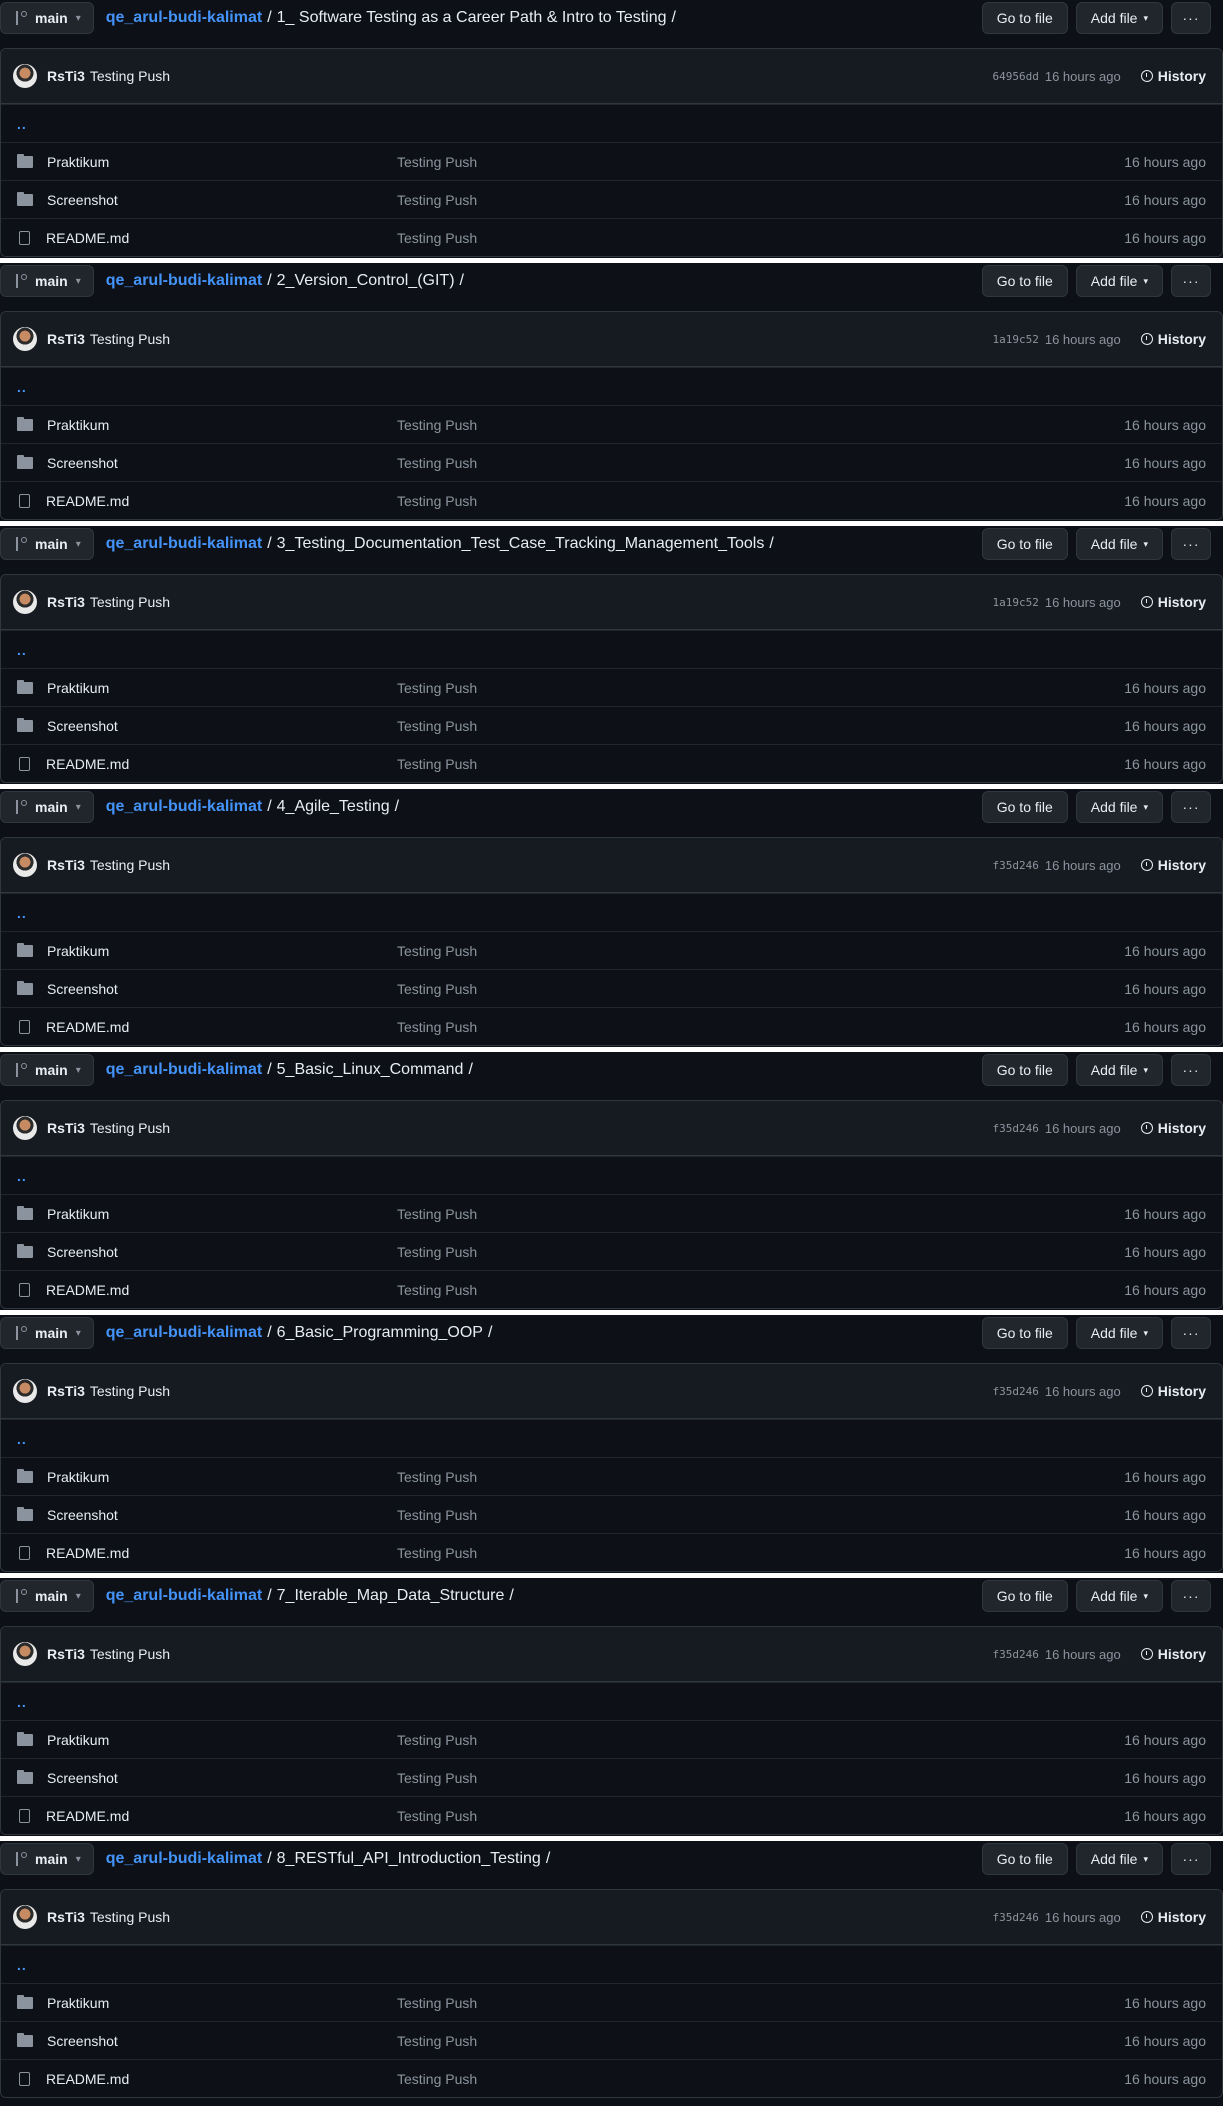 This screenshot has width=1223, height=2106. What do you see at coordinates (1016, 602) in the screenshot?
I see `commit-sha: 1a19c52` at bounding box center [1016, 602].